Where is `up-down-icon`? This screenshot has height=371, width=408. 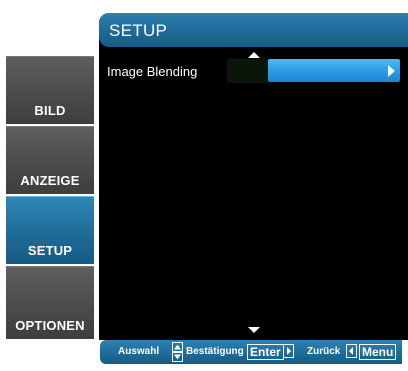 up-down-icon is located at coordinates (177, 352).